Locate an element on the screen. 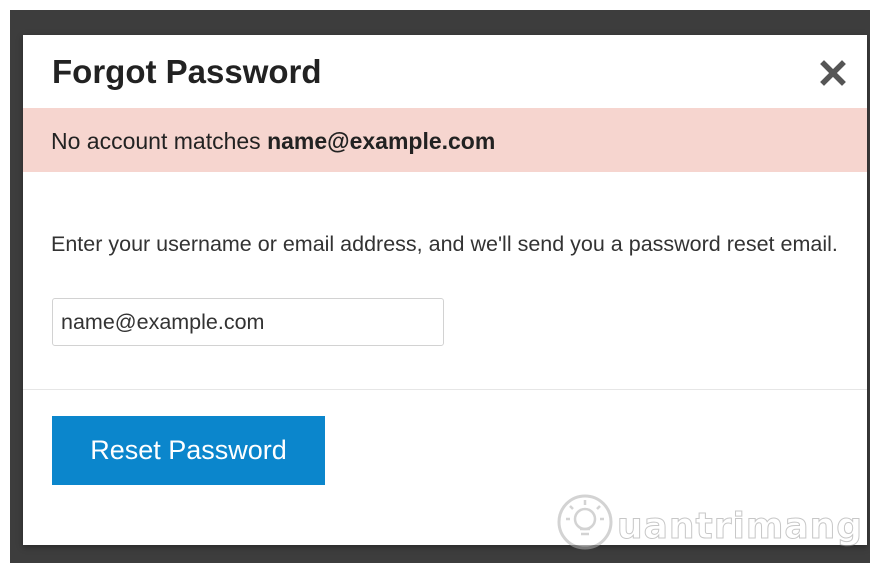 The height and width of the screenshot is (563, 870). error-alert: No account matches name@example.com is located at coordinates (445, 140).